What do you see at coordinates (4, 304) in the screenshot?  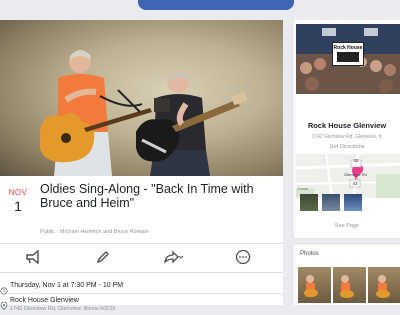 I see `pin-icon` at bounding box center [4, 304].